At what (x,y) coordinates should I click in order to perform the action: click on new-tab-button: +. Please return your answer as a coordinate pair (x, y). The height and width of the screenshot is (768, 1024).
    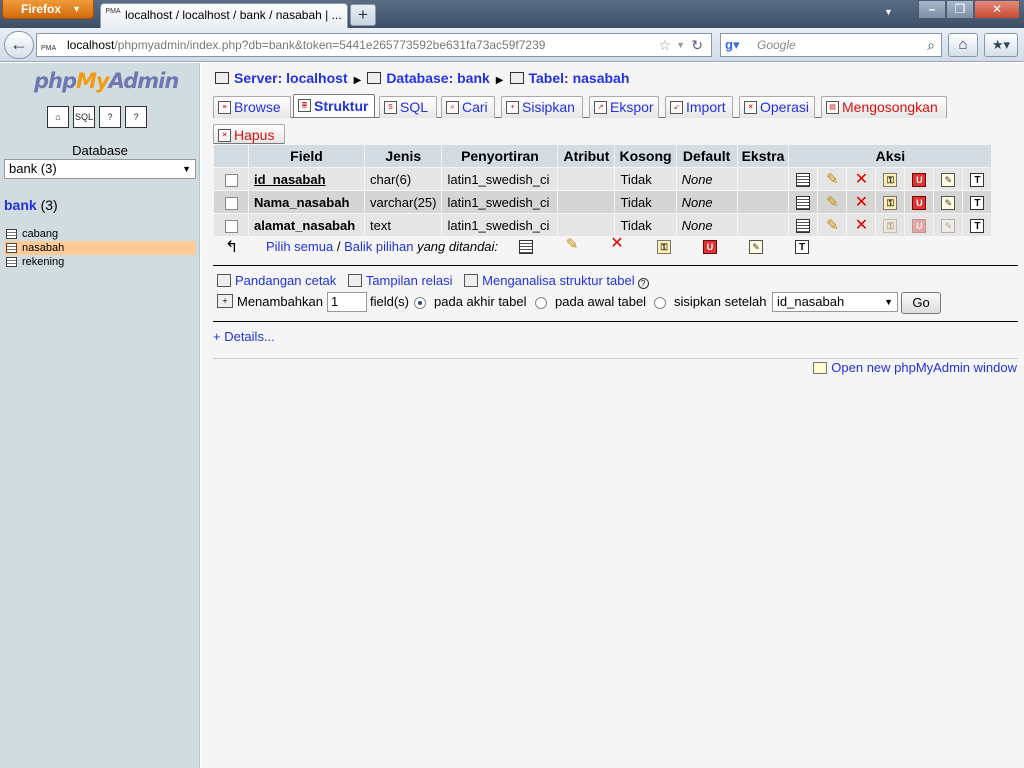
    Looking at the image, I should click on (363, 15).